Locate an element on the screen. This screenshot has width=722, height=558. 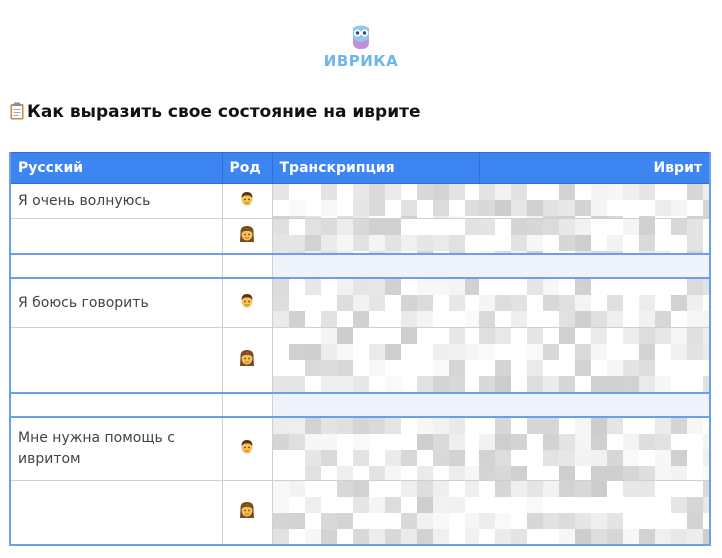
brand-logo: ИВРИКА is located at coordinates (361, 47).